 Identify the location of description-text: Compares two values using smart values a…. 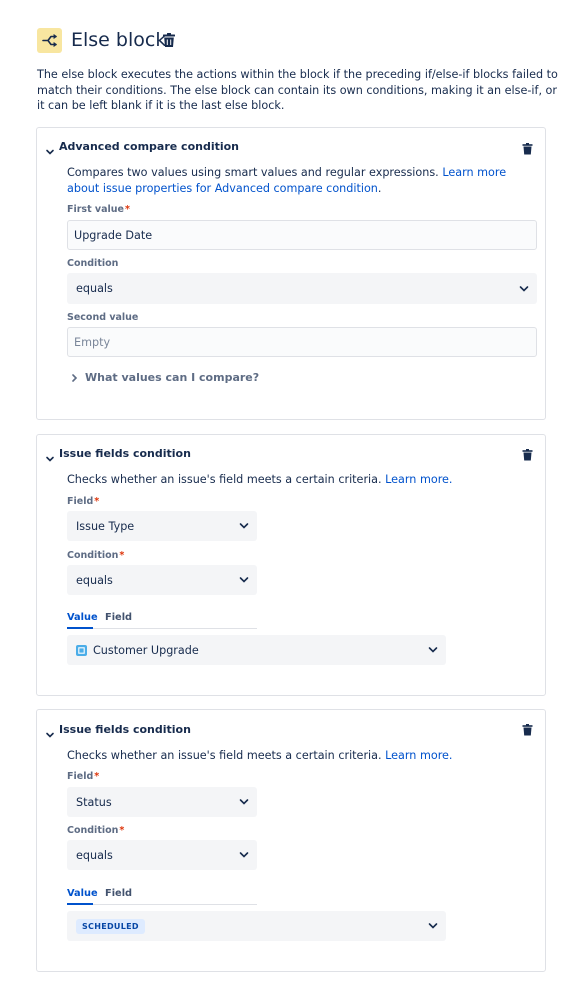
(253, 172).